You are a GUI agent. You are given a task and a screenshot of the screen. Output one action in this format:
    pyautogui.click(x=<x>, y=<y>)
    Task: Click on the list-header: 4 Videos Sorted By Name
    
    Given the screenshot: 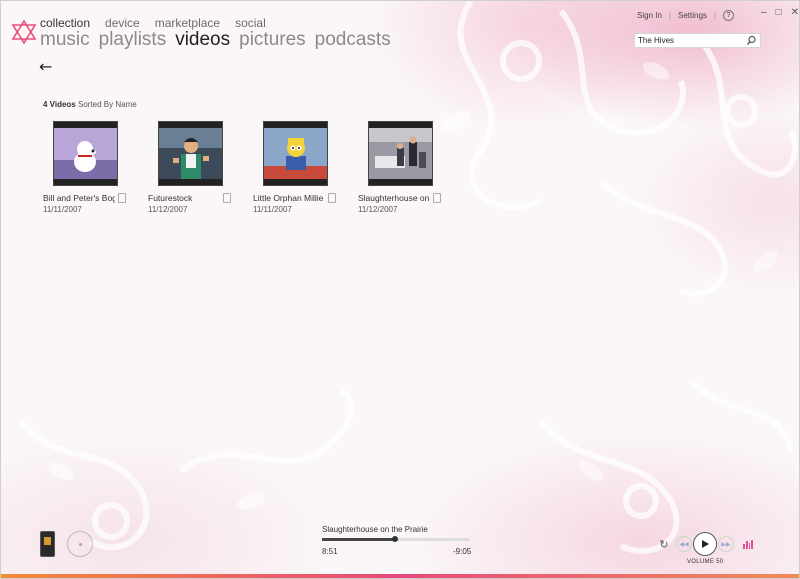 What is the action you would take?
    pyautogui.click(x=90, y=104)
    